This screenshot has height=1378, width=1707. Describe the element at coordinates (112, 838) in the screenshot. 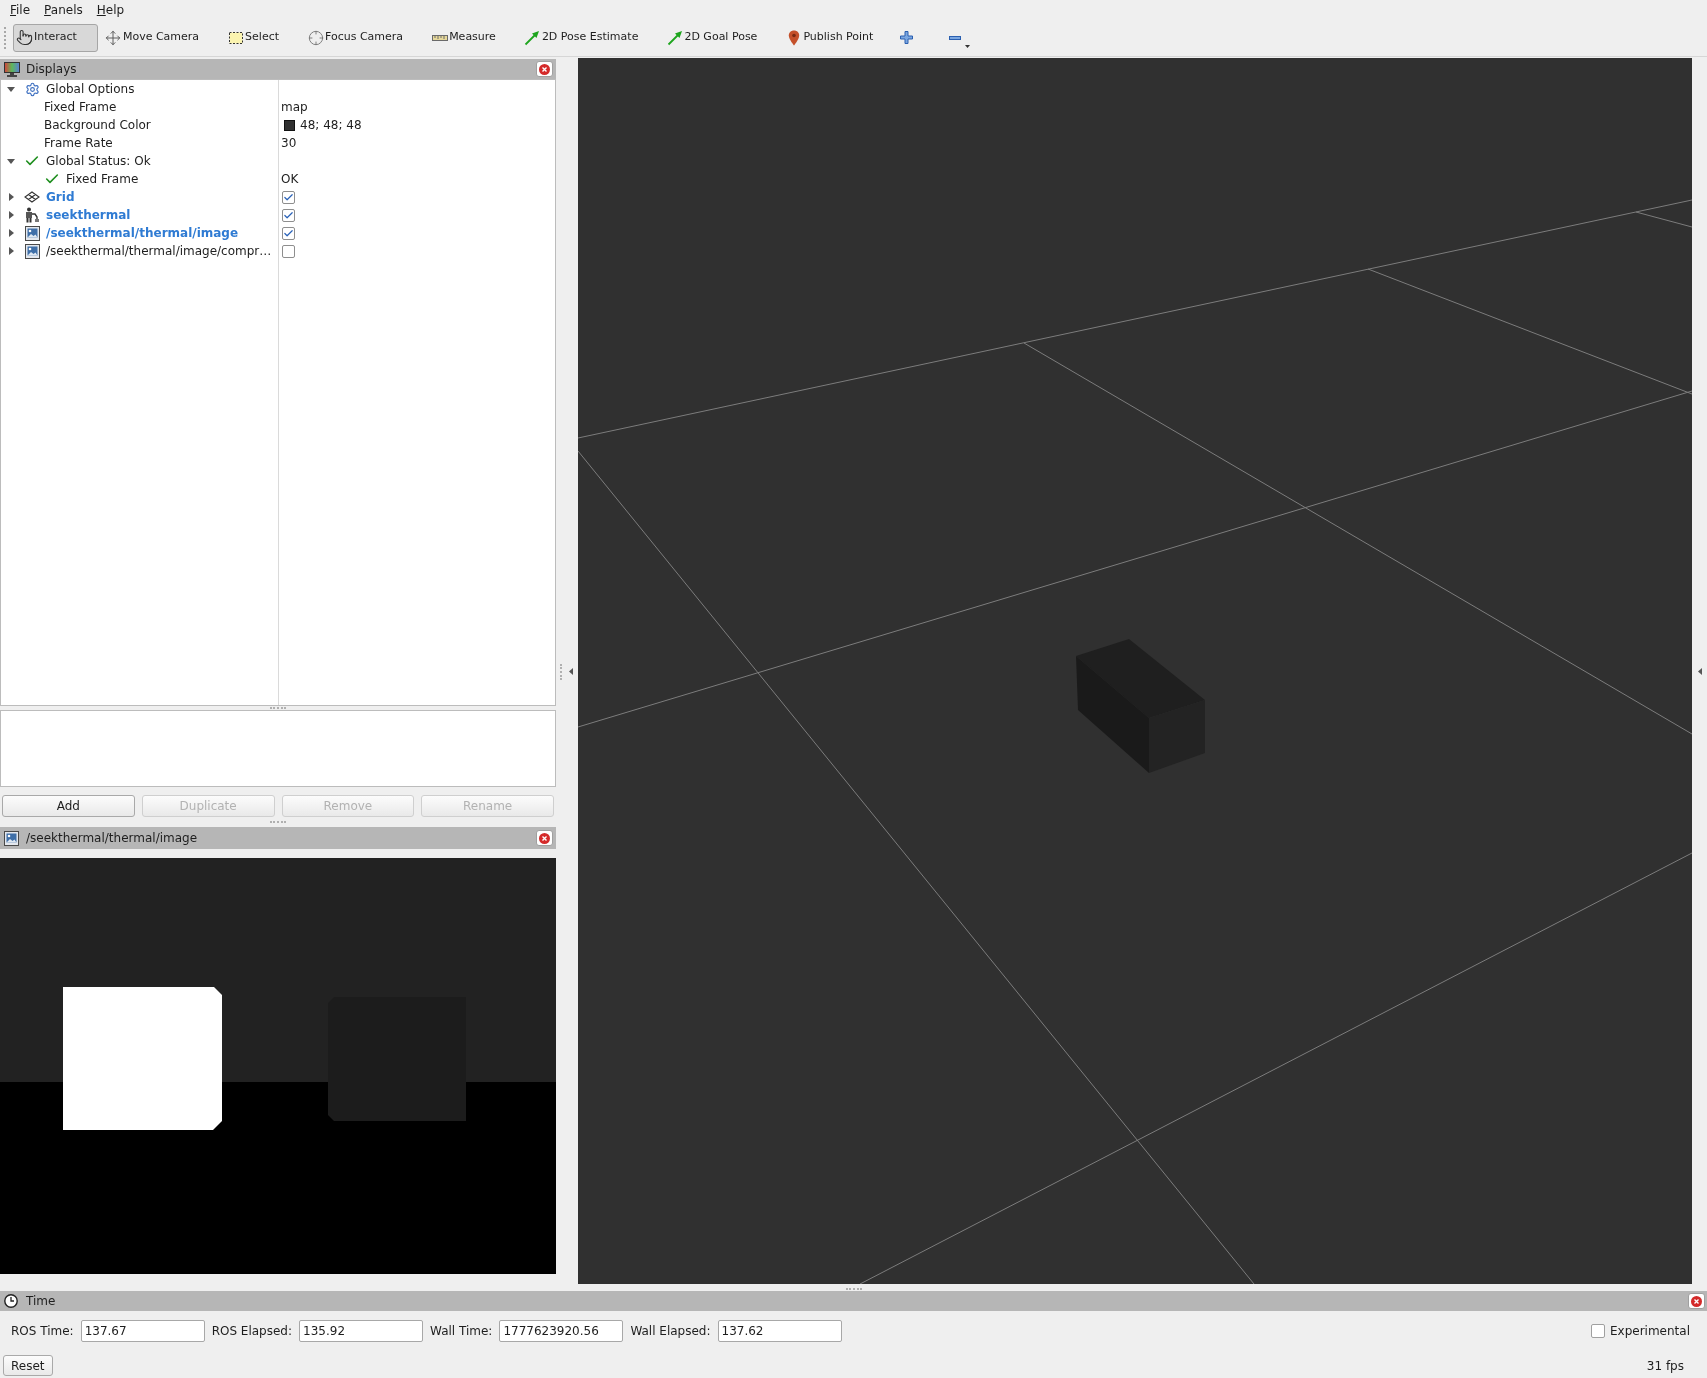

I see `panel-title: /seekthermal/thermal/image` at that location.